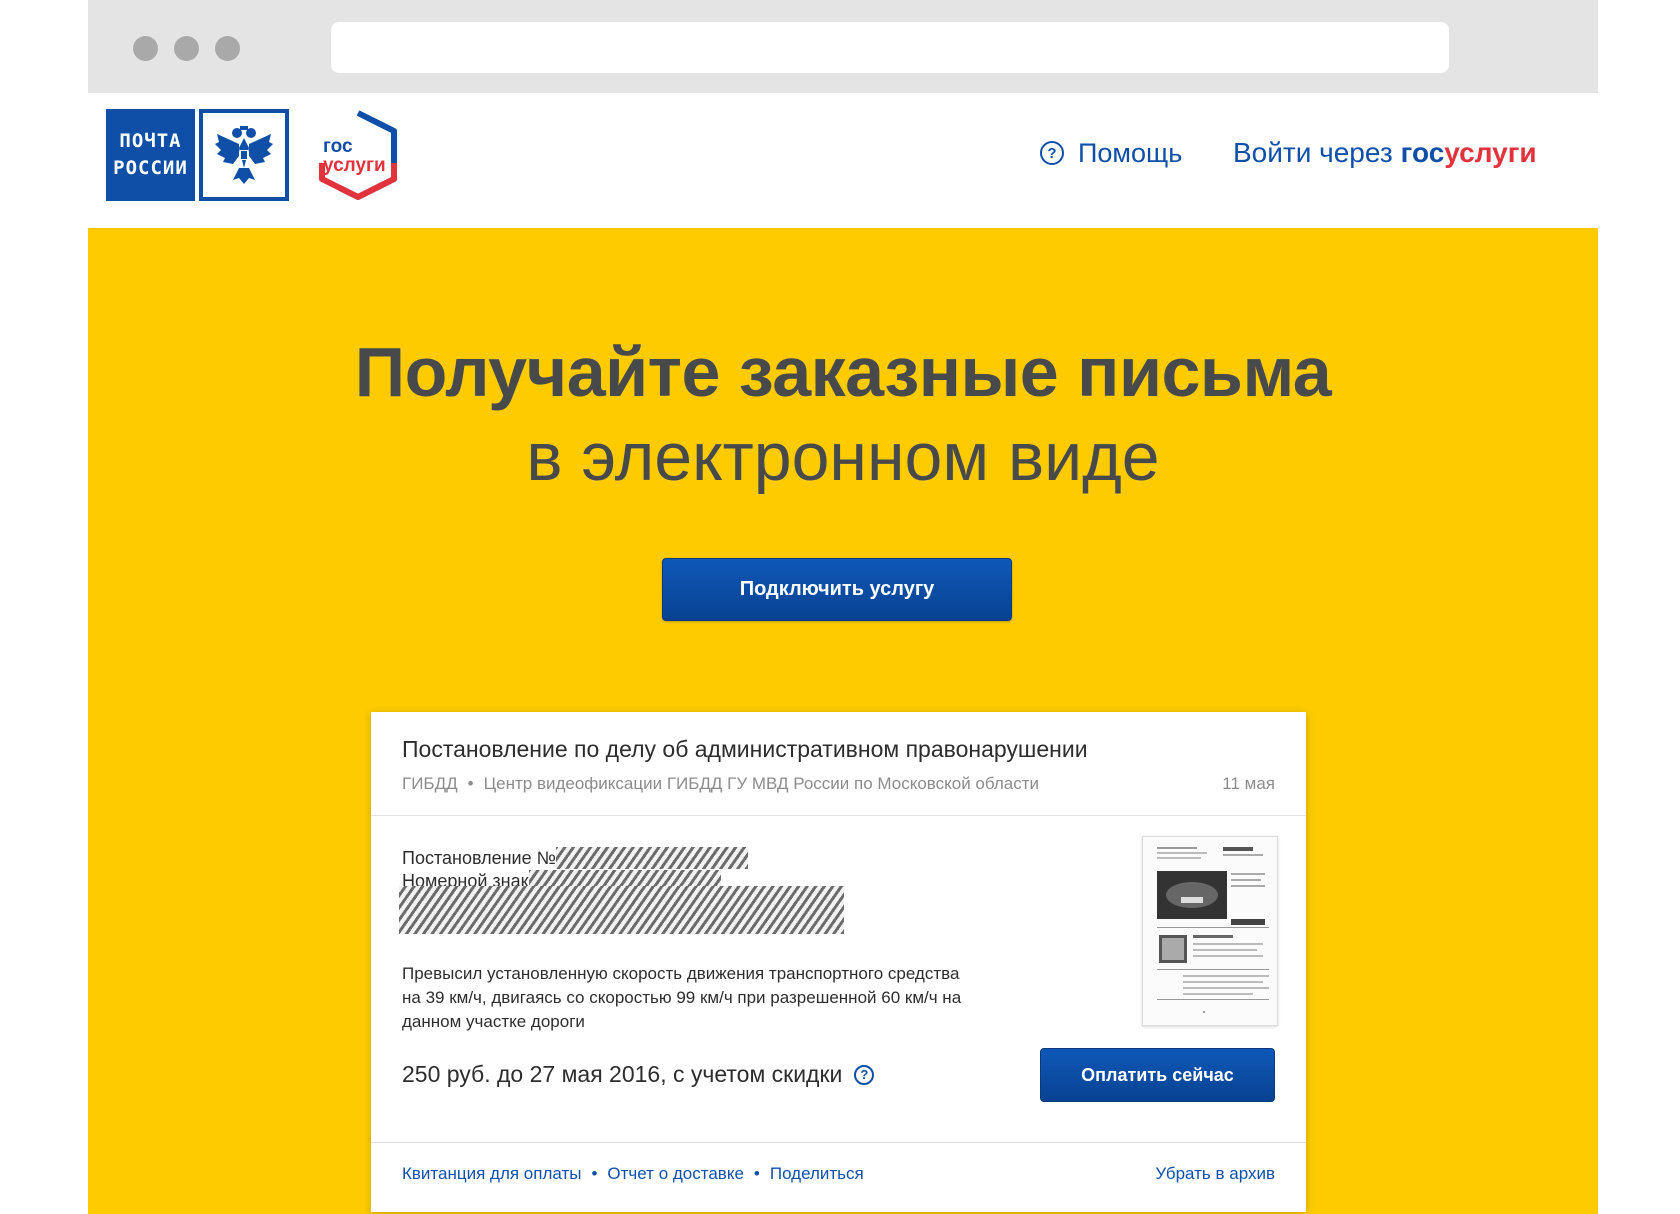 The width and height of the screenshot is (1680, 1214). Describe the element at coordinates (1422, 152) in the screenshot. I see `login-brand-gos: гос` at that location.